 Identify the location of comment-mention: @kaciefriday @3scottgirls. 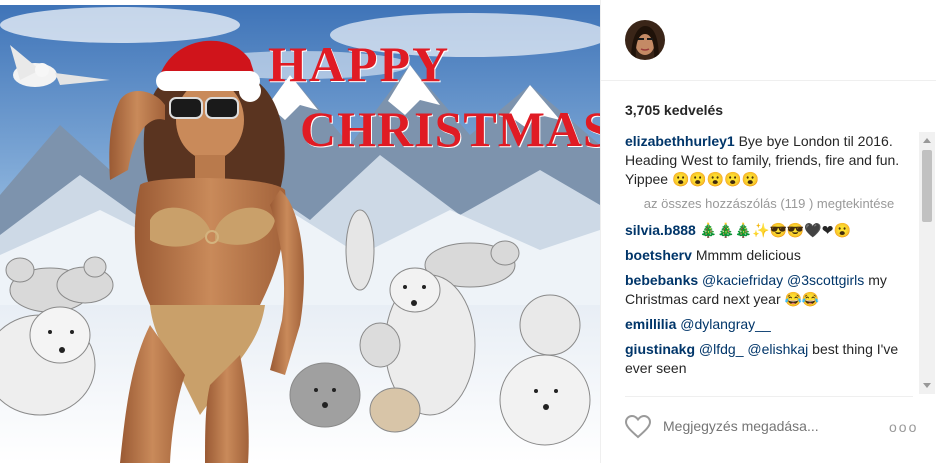
(783, 280).